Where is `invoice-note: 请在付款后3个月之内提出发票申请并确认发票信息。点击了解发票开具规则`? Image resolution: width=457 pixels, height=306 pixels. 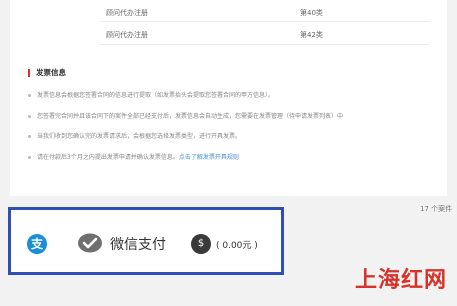 invoice-note: 请在付款后3个月之内提出发票申请并确认发票信息。点击了解发票开具规则 is located at coordinates (133, 156).